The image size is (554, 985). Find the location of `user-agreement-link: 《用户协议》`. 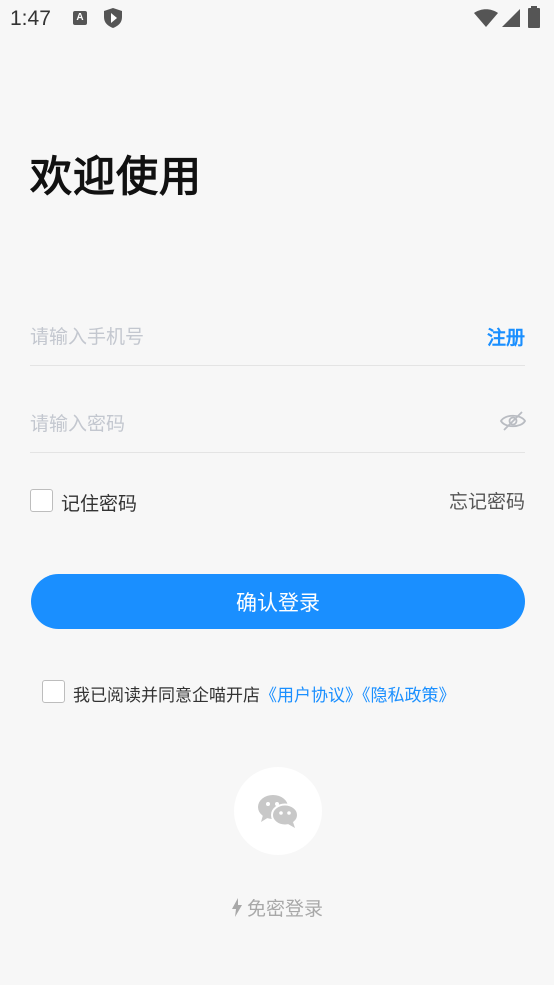

user-agreement-link: 《用户协议》 is located at coordinates (311, 696).